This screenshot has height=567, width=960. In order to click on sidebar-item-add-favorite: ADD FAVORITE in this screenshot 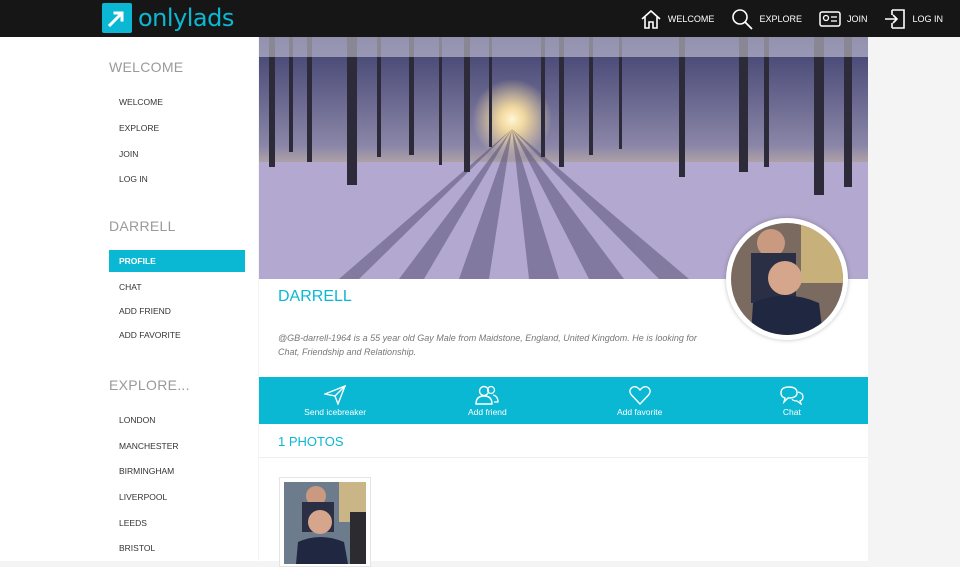, I will do `click(177, 335)`.